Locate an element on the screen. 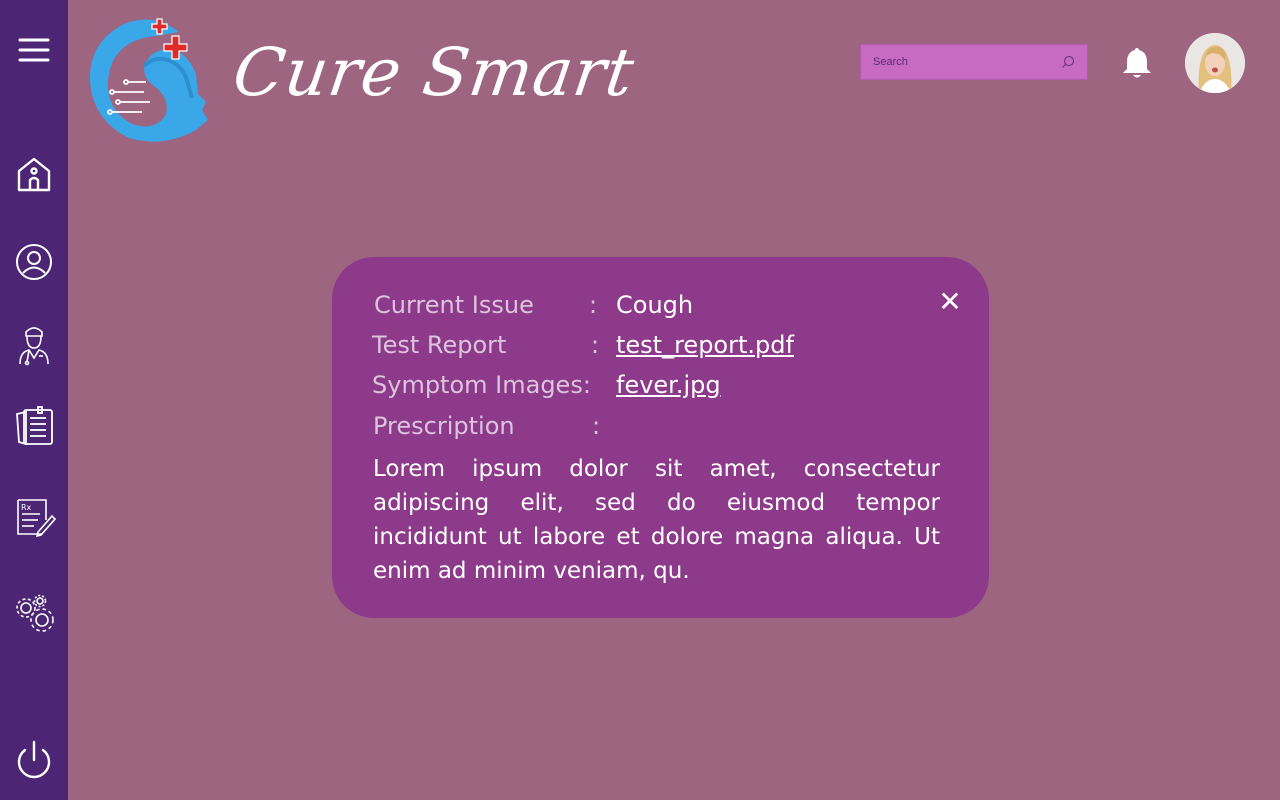  menu-icon is located at coordinates (34, 50).